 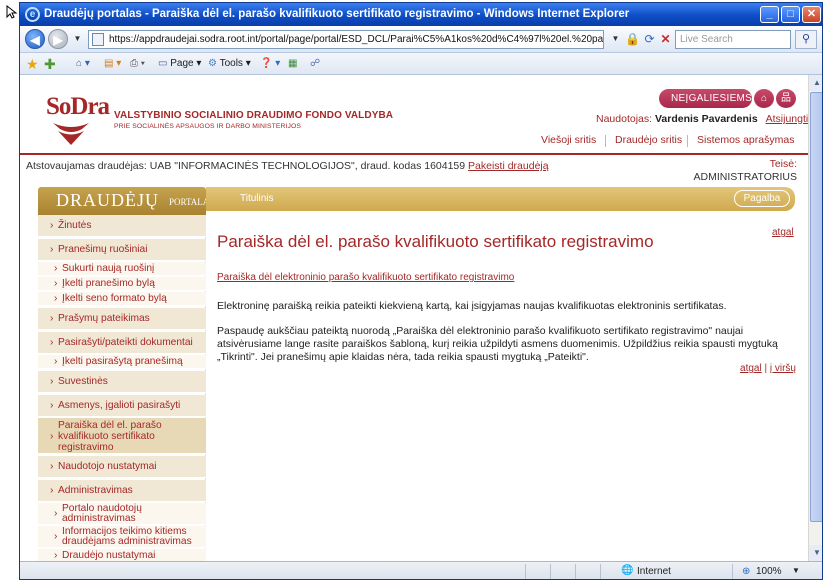 I want to click on vertical-scrollbar: ▲ ▼, so click(x=815, y=318).